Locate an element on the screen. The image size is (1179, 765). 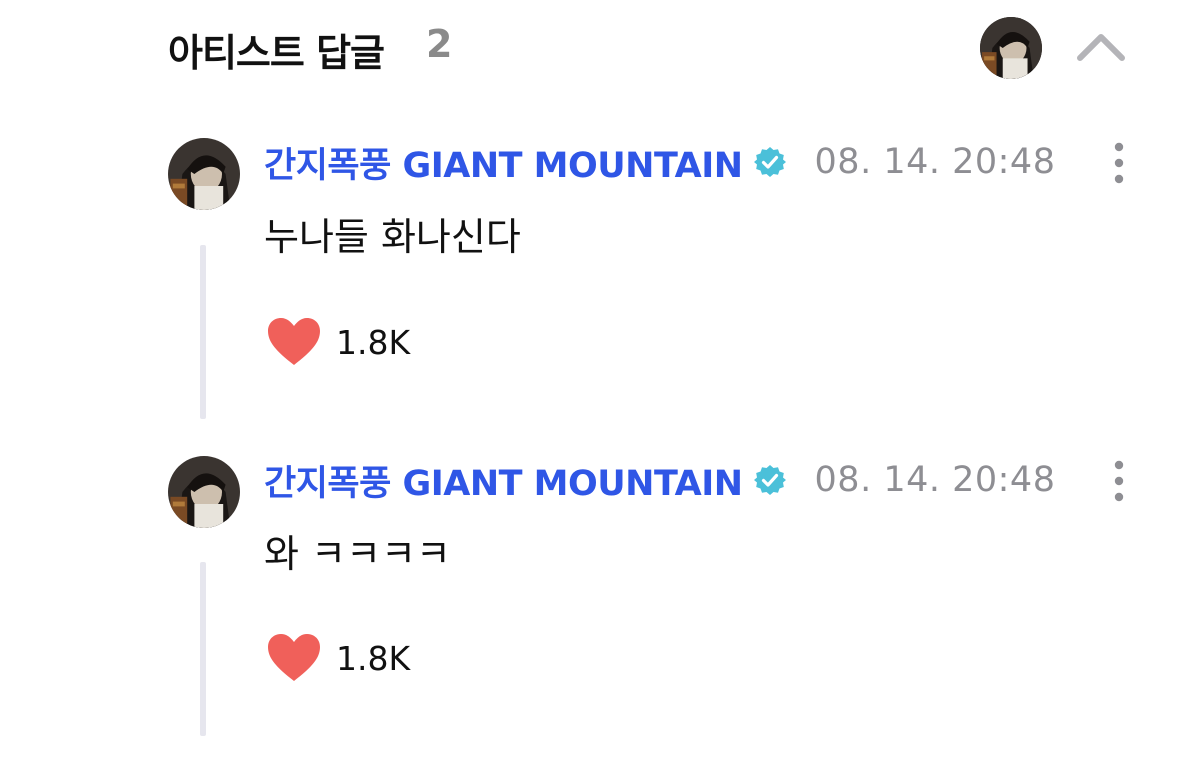
reply-text: 와 ㅋㅋㅋㅋ is located at coordinates (357, 554).